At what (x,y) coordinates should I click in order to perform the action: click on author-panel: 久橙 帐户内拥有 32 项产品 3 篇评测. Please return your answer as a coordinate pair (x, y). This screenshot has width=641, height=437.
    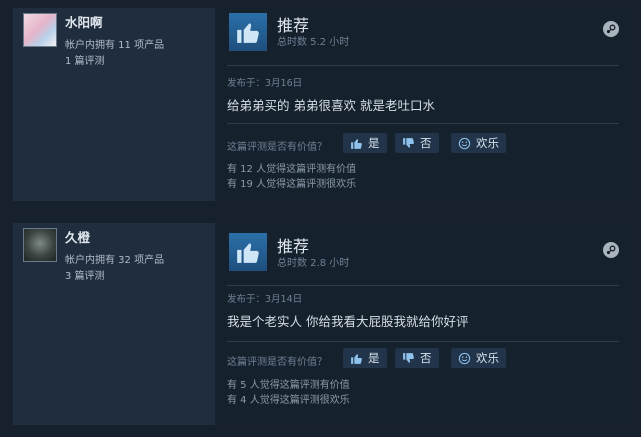
    Looking at the image, I should click on (114, 324).